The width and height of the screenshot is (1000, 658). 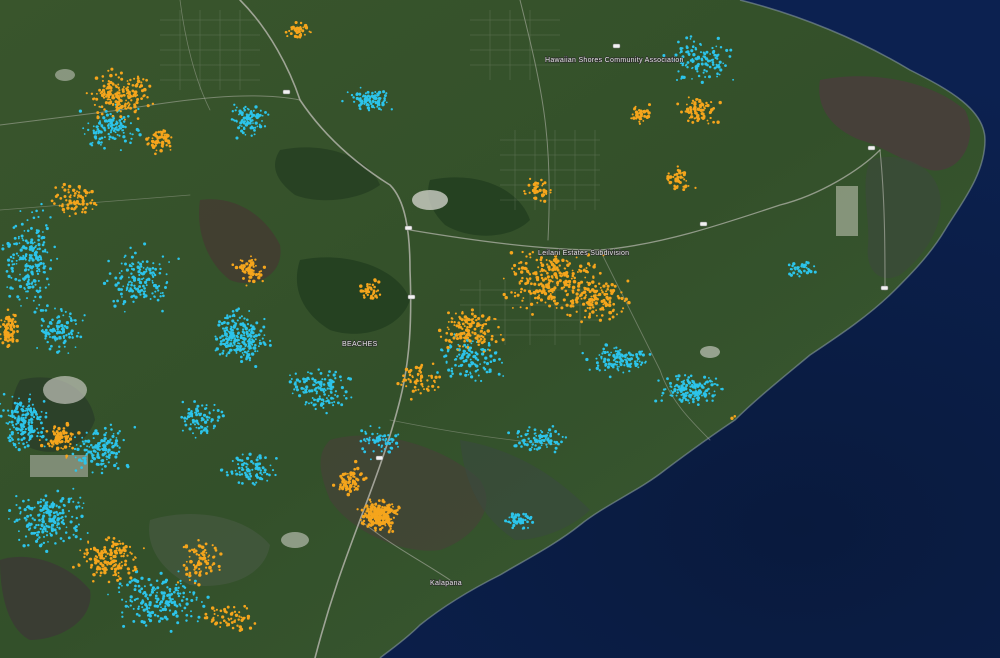 I want to click on place-label-leilani-estates: Leilani Estates Subdivision, so click(x=583, y=253).